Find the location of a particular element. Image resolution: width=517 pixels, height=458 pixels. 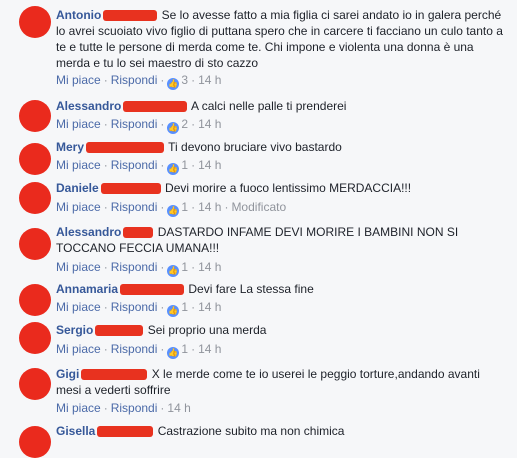

author-name: Annamaria is located at coordinates (87, 289).